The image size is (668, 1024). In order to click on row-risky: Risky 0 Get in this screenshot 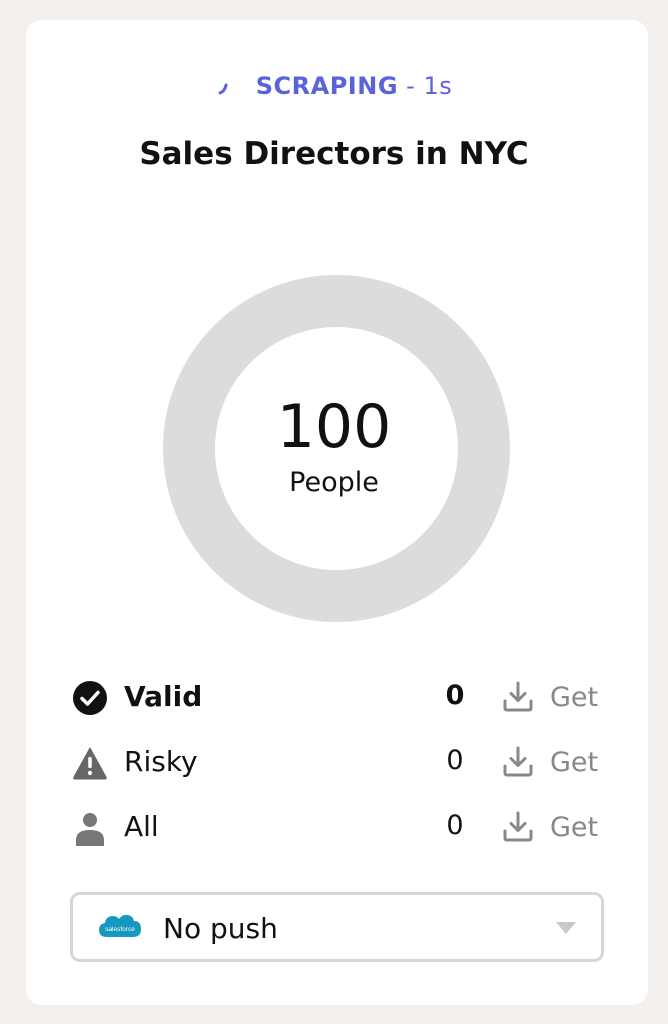, I will do `click(334, 762)`.